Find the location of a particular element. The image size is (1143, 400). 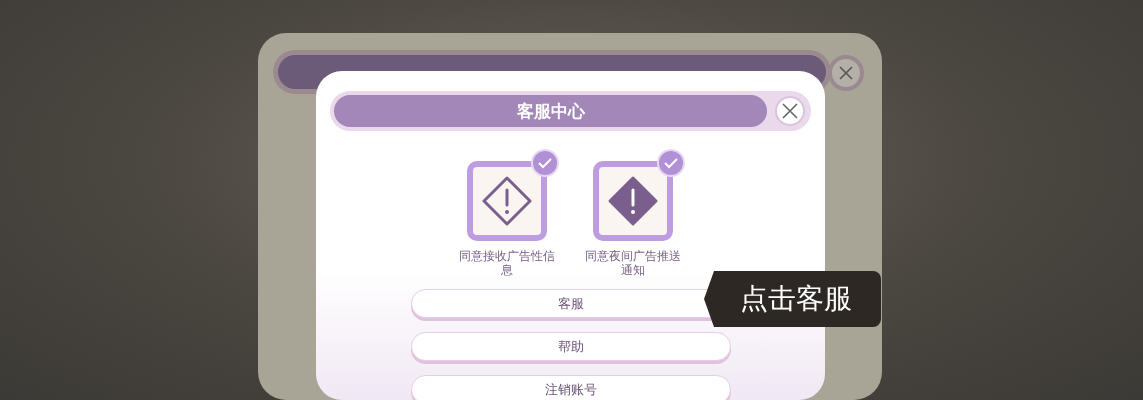

menu-button: 帮助 is located at coordinates (571, 346).